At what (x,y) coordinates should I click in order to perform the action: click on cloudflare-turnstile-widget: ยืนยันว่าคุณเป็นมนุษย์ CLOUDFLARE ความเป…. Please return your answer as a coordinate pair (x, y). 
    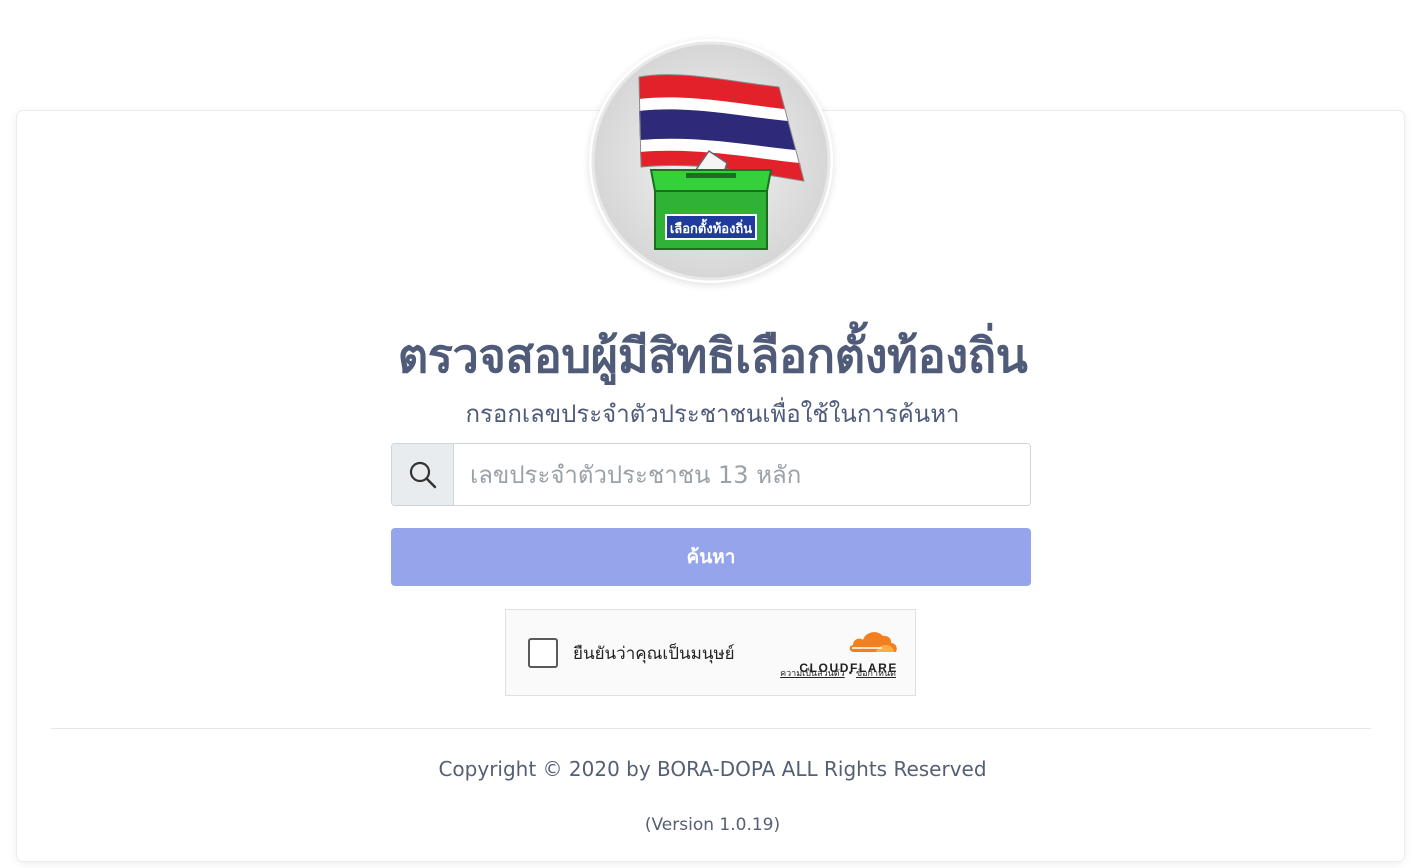
    Looking at the image, I should click on (710, 652).